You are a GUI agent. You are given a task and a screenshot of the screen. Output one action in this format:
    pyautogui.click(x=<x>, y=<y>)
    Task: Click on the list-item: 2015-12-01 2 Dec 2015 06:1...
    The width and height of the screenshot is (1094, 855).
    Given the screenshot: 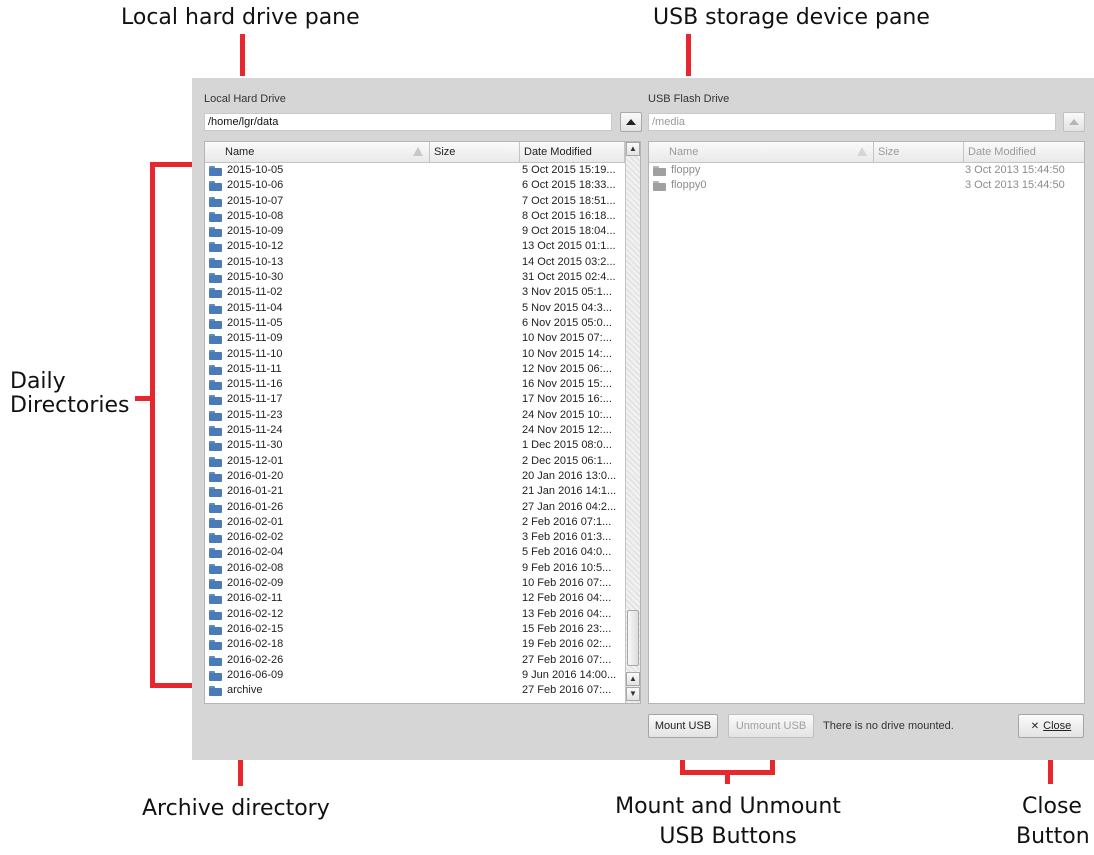 What is the action you would take?
    pyautogui.click(x=422, y=461)
    